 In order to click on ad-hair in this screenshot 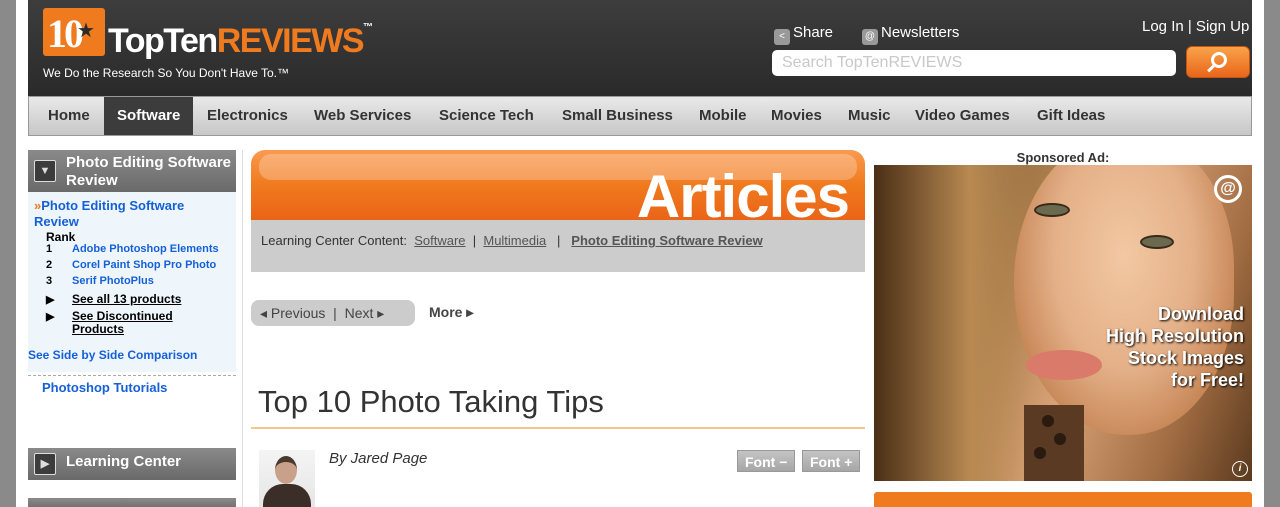, I will do `click(954, 323)`.